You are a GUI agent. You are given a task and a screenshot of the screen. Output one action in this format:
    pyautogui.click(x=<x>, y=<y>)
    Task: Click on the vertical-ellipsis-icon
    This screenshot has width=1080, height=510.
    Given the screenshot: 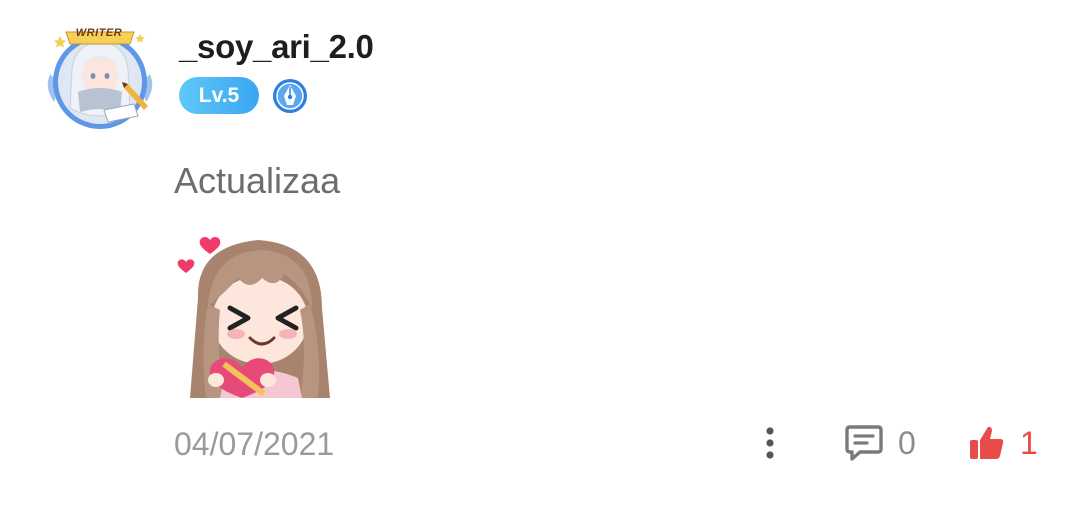 What is the action you would take?
    pyautogui.click(x=770, y=443)
    